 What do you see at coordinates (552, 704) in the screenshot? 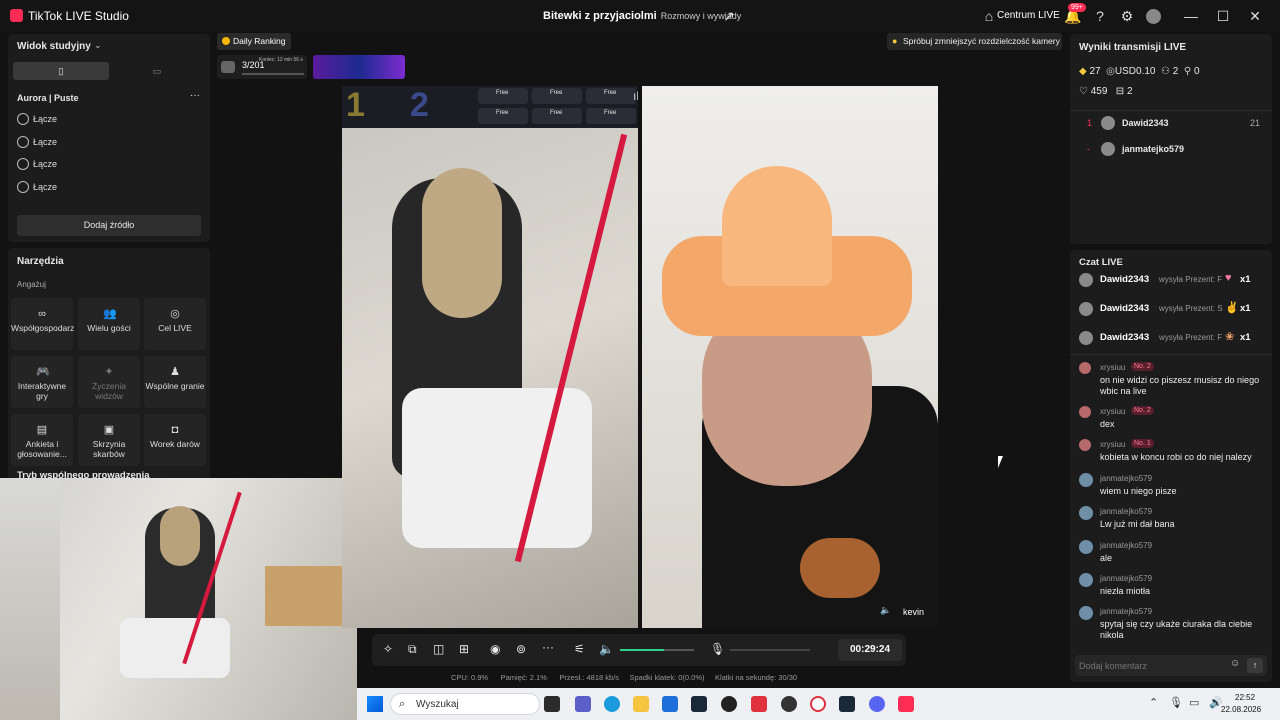
I see `task-view-icon` at bounding box center [552, 704].